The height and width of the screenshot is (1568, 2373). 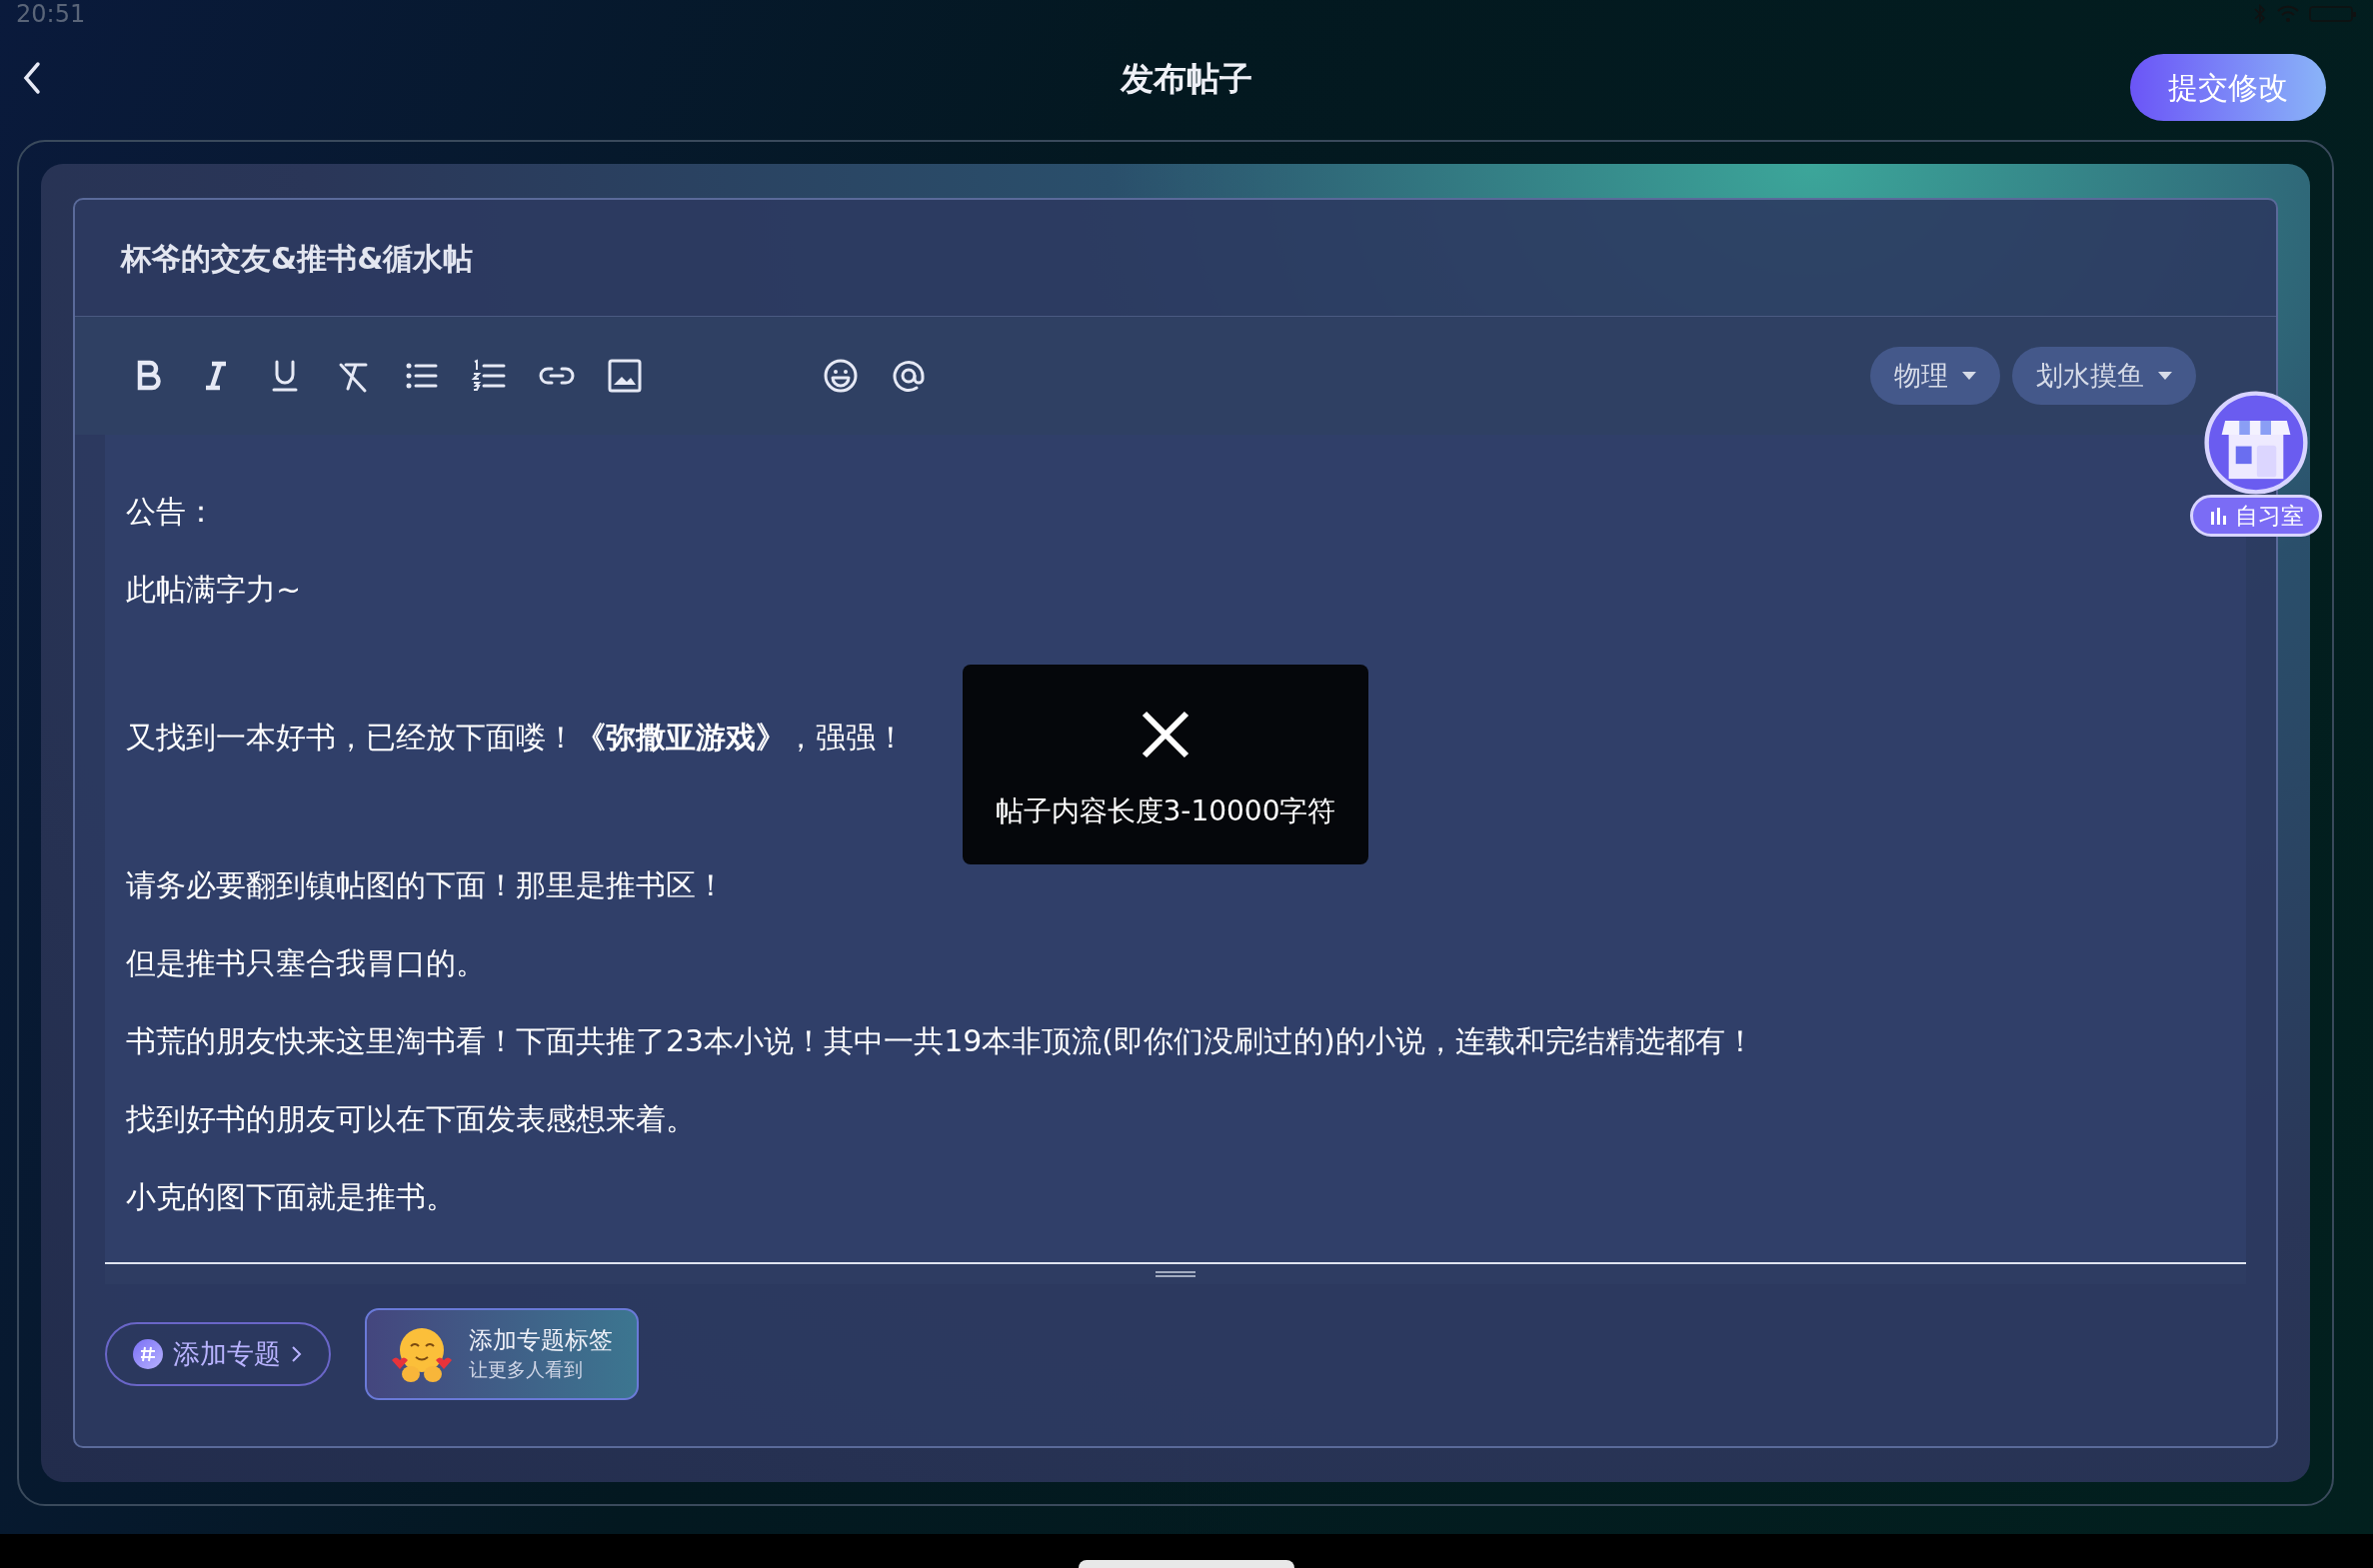 I want to click on status-time: 20:51, so click(x=51, y=14).